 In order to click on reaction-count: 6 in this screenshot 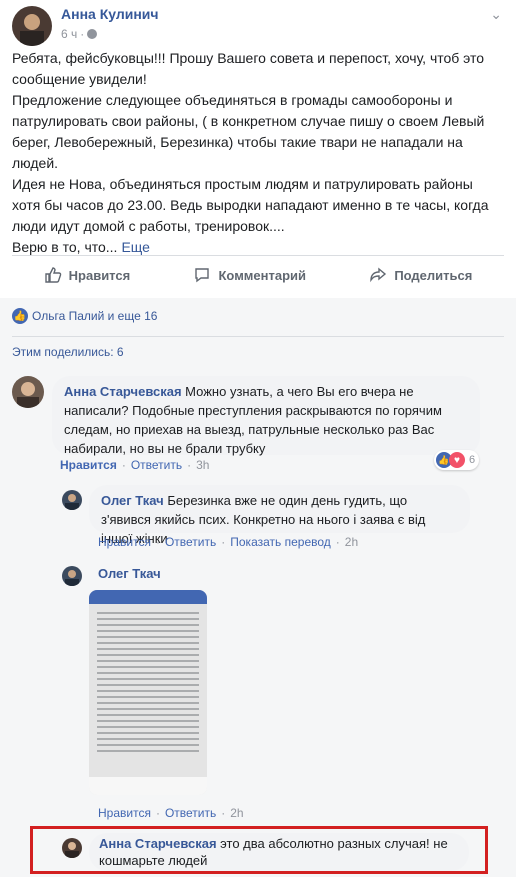, I will do `click(472, 460)`.